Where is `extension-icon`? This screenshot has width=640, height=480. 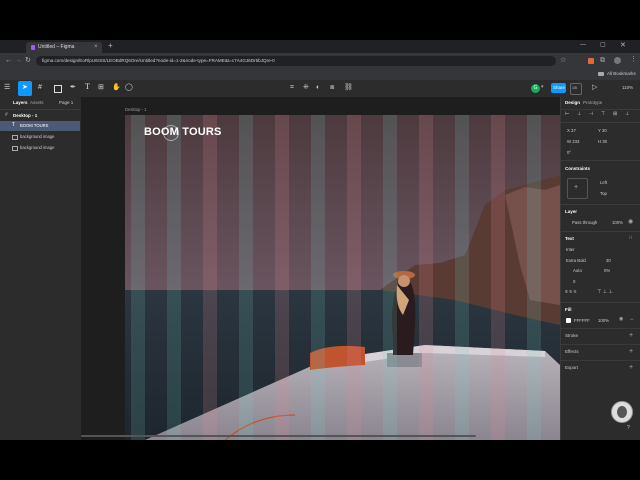
extension-icon is located at coordinates (591, 61).